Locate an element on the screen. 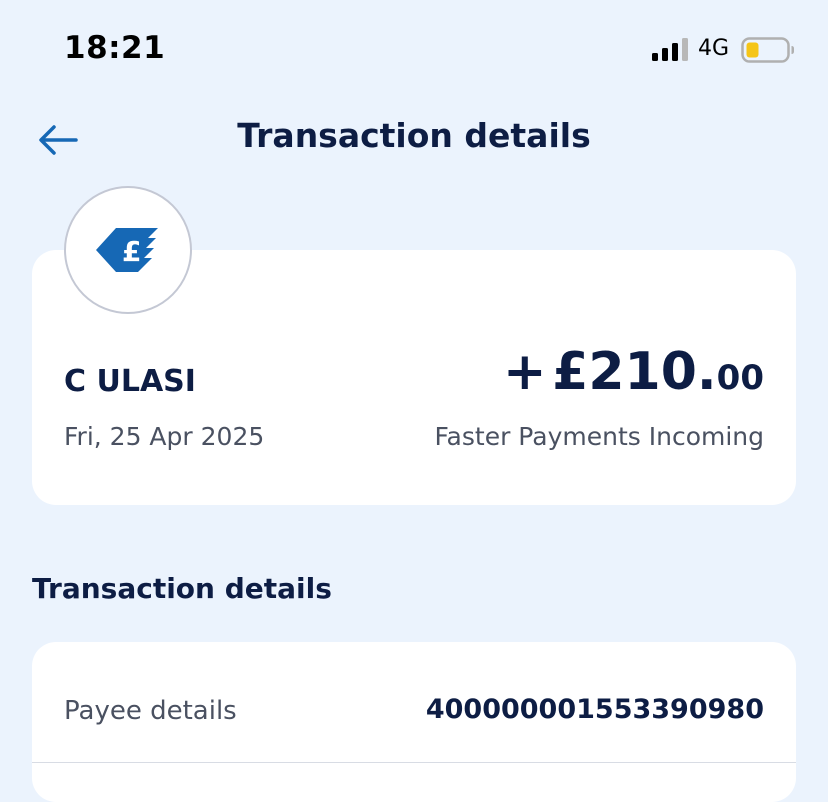  signal-strength-icon is located at coordinates (670, 49).